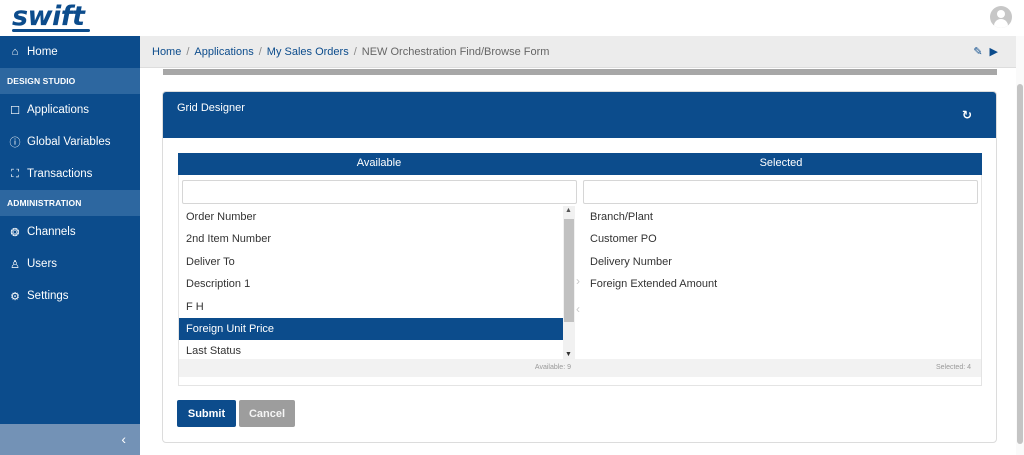  I want to click on available-column-header: Available, so click(379, 163).